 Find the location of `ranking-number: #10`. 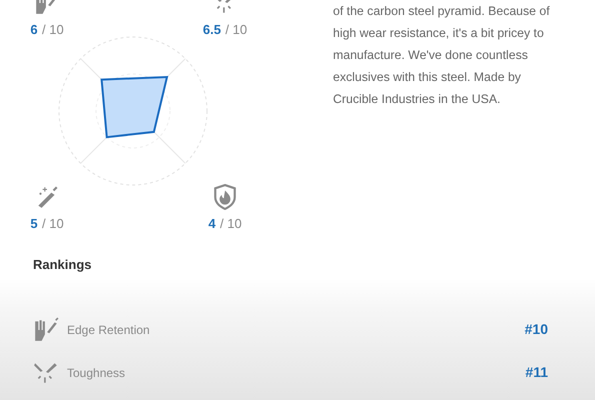

ranking-number: #10 is located at coordinates (536, 329).